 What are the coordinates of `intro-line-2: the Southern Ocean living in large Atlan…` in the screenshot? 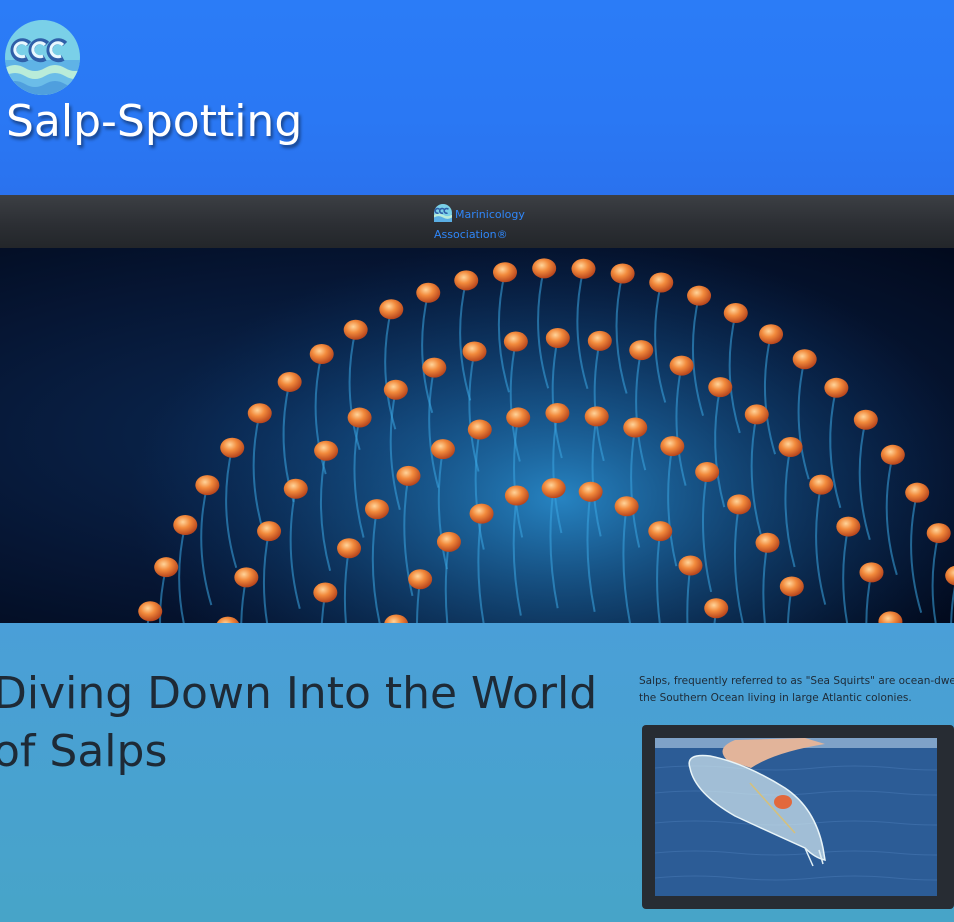 It's located at (775, 698).